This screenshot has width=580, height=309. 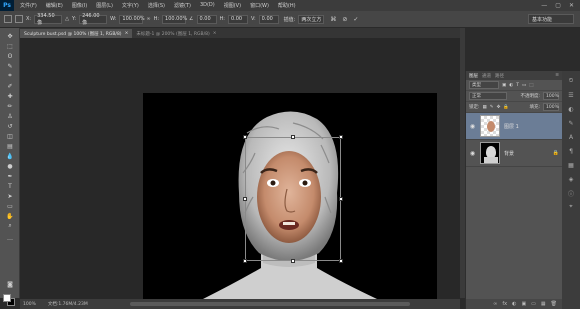 I want to click on maximize-icon: ▢, so click(x=558, y=5).